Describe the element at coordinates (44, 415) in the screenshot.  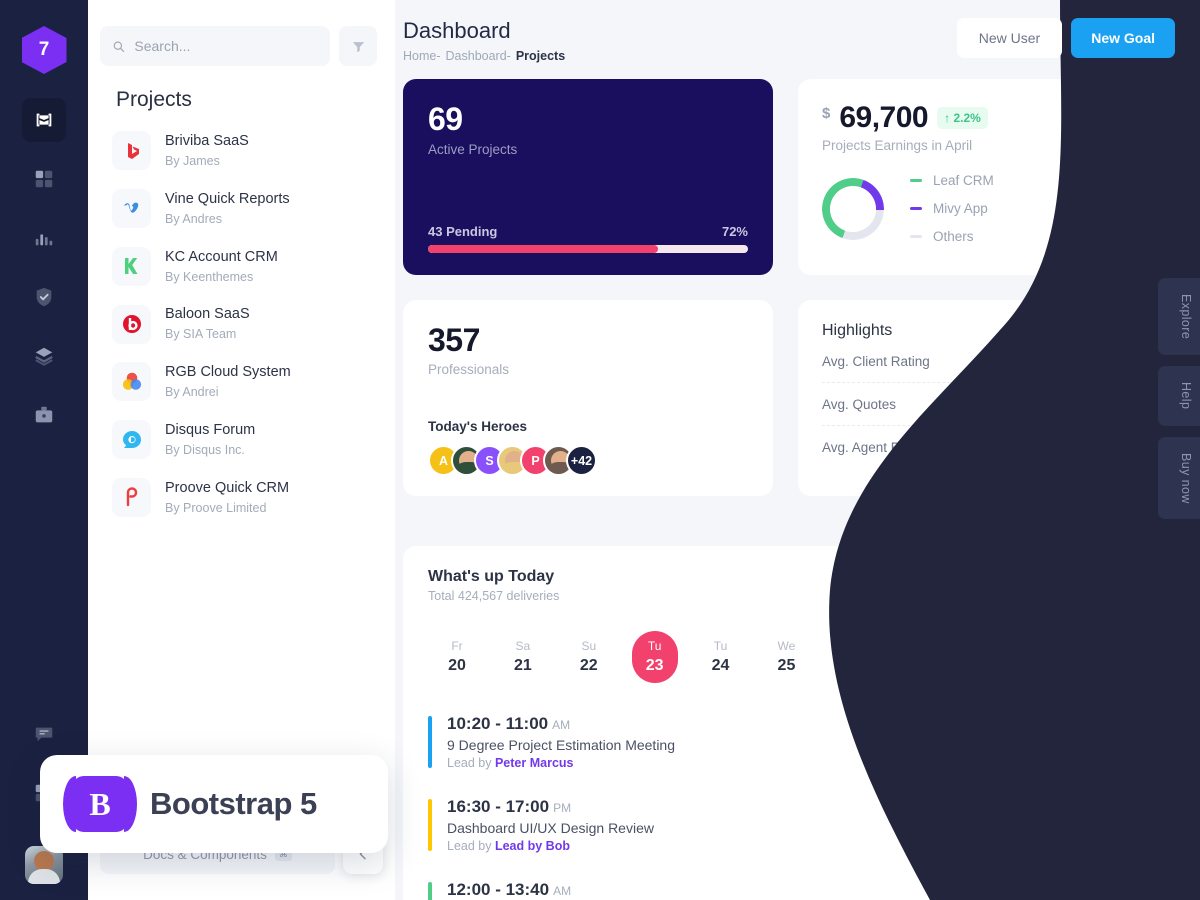
I see `rail-item-briefcase` at that location.